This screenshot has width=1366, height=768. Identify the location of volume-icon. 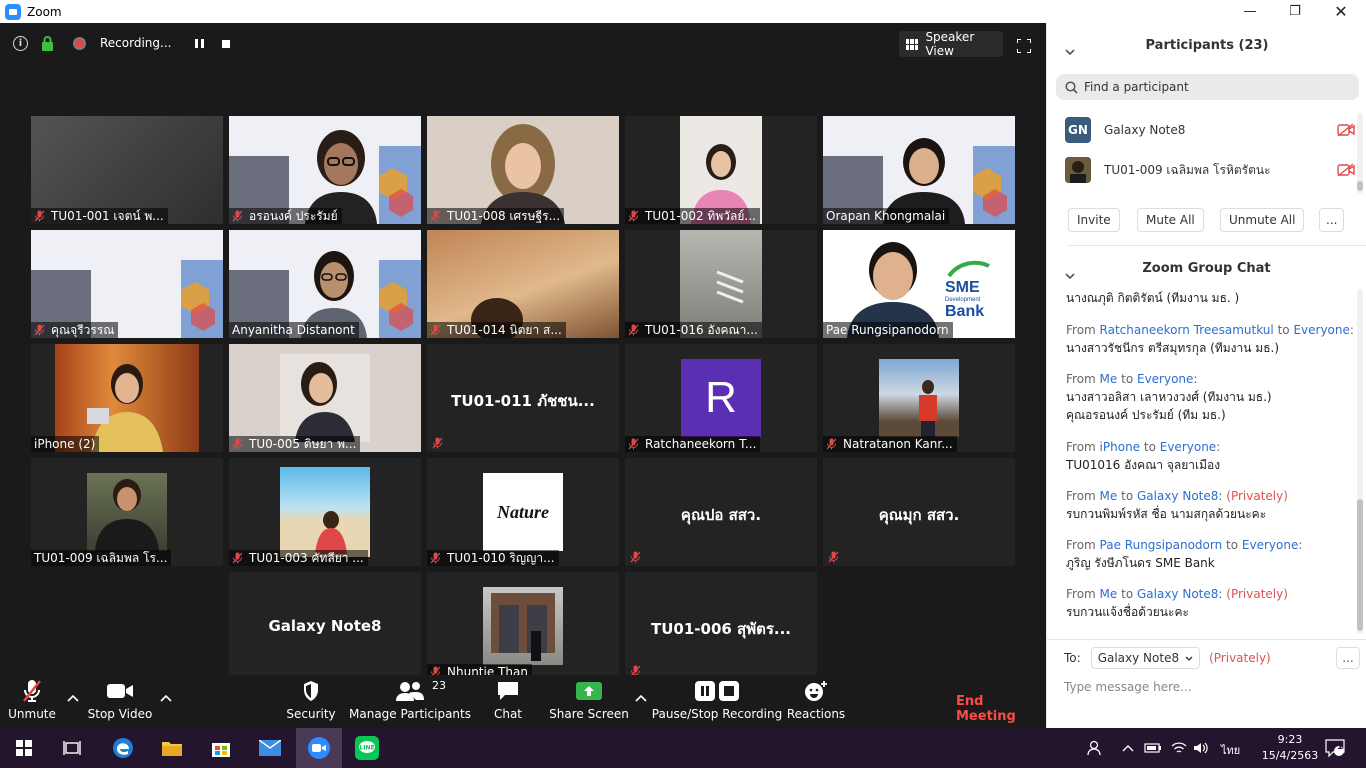
(1201, 748).